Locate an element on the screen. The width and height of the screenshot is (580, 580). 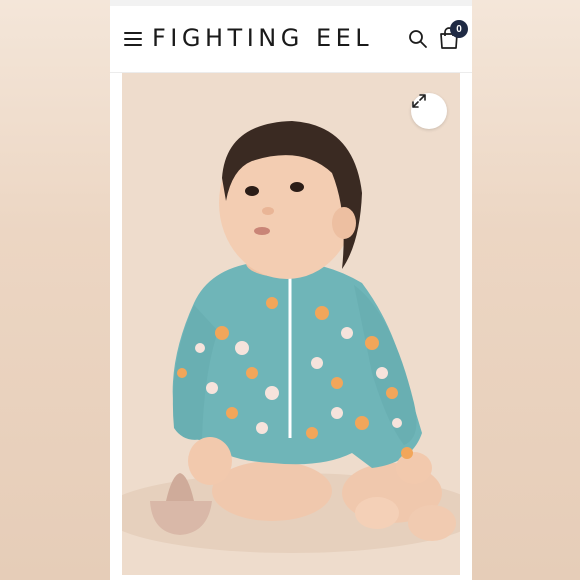
hamburger-menu-icon is located at coordinates (133, 39).